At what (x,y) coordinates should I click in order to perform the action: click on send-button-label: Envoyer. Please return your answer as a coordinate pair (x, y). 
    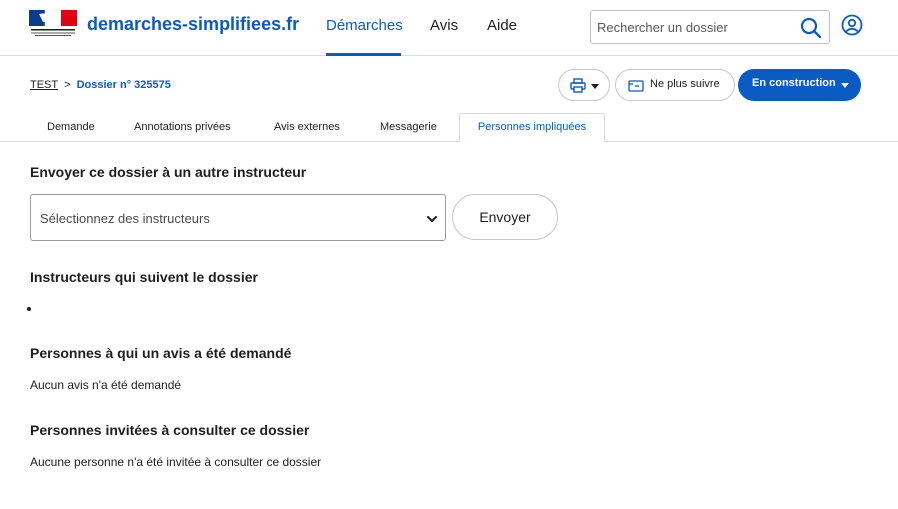
    Looking at the image, I should click on (505, 217).